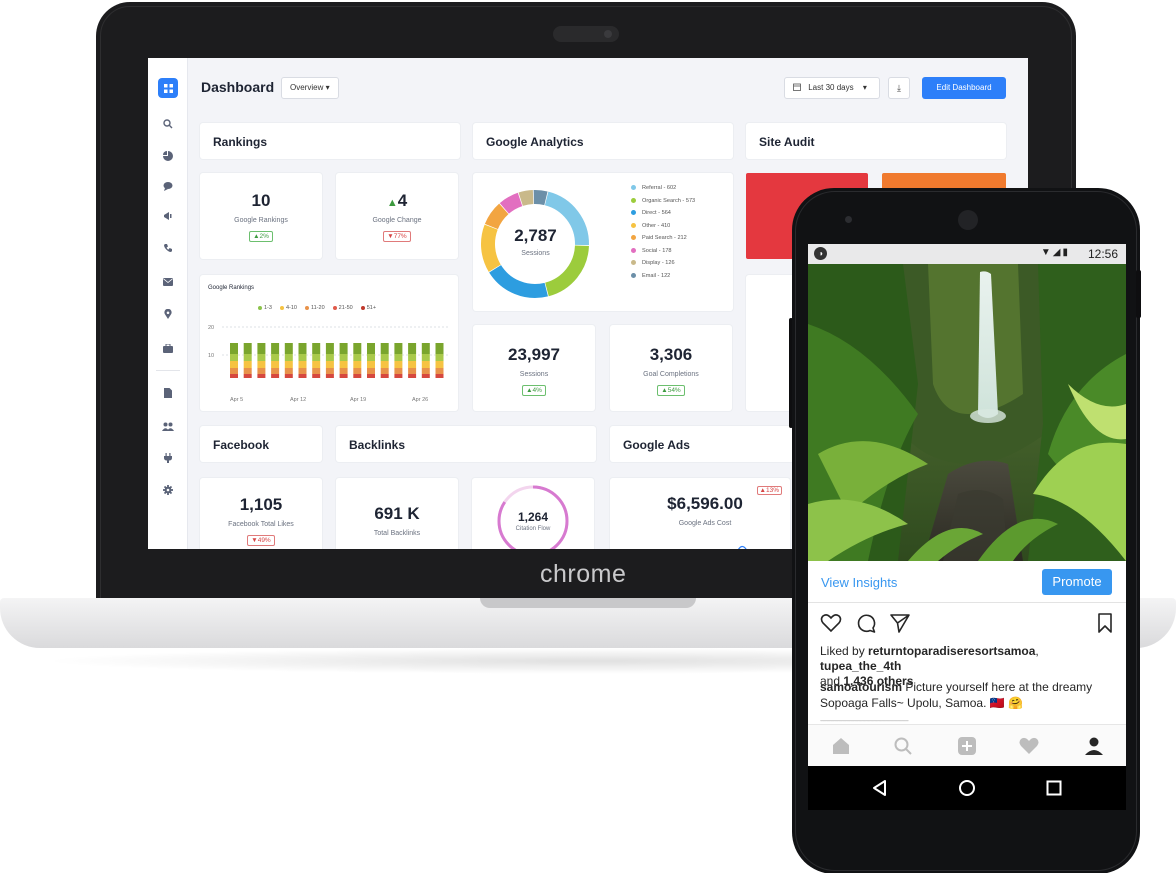 Image resolution: width=1176 pixels, height=873 pixels. Describe the element at coordinates (168, 490) in the screenshot. I see `gear-icon` at that location.